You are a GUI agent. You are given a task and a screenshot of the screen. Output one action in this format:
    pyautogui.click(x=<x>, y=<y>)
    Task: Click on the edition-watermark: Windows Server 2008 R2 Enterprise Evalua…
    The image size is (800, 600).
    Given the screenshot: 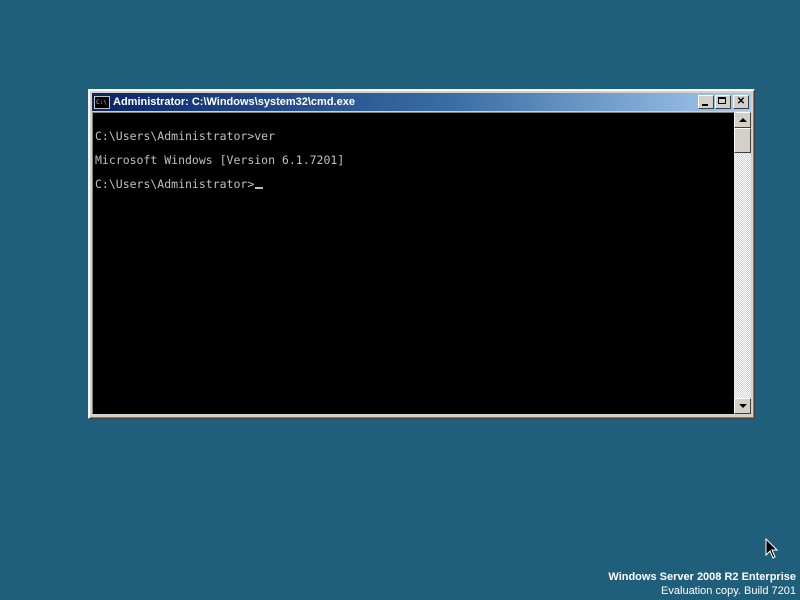 What is the action you would take?
    pyautogui.click(x=702, y=584)
    